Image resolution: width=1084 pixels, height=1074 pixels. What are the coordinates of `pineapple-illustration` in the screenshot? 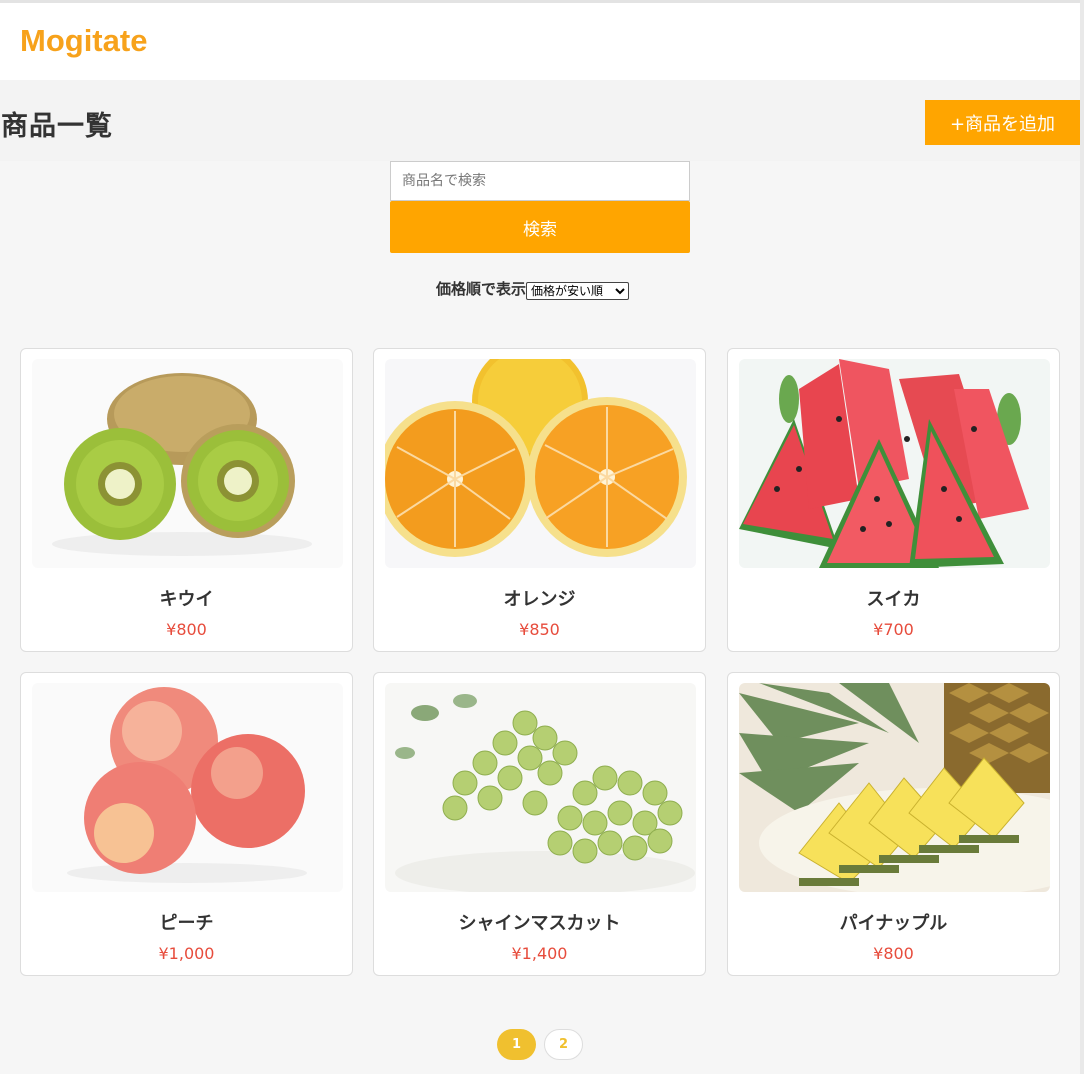 It's located at (894, 787).